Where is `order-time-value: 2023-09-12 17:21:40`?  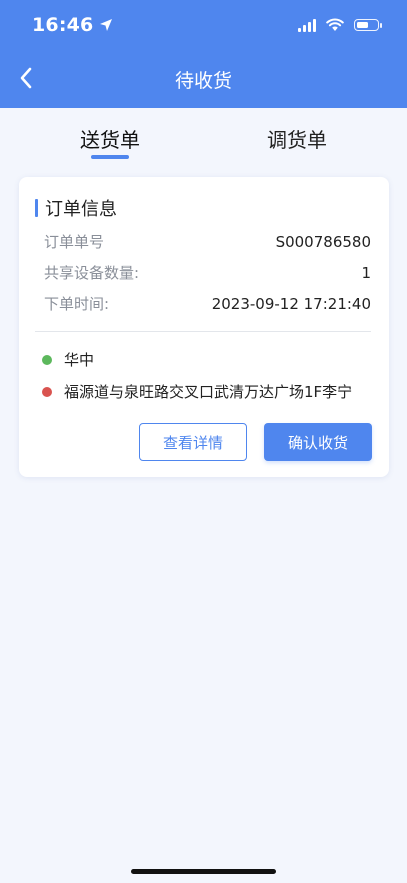 order-time-value: 2023-09-12 17:21:40 is located at coordinates (291, 303).